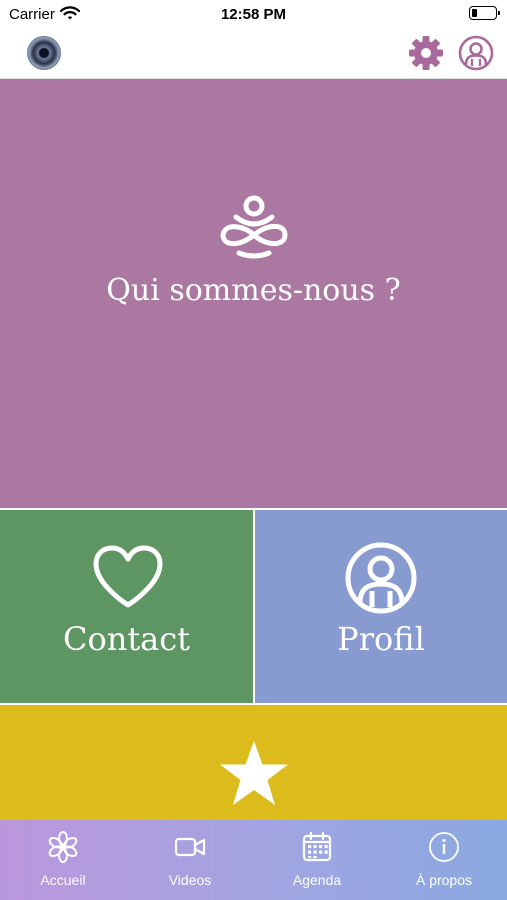 The width and height of the screenshot is (507, 900). I want to click on status-bar: Carrier 12:58 PM, so click(253, 15).